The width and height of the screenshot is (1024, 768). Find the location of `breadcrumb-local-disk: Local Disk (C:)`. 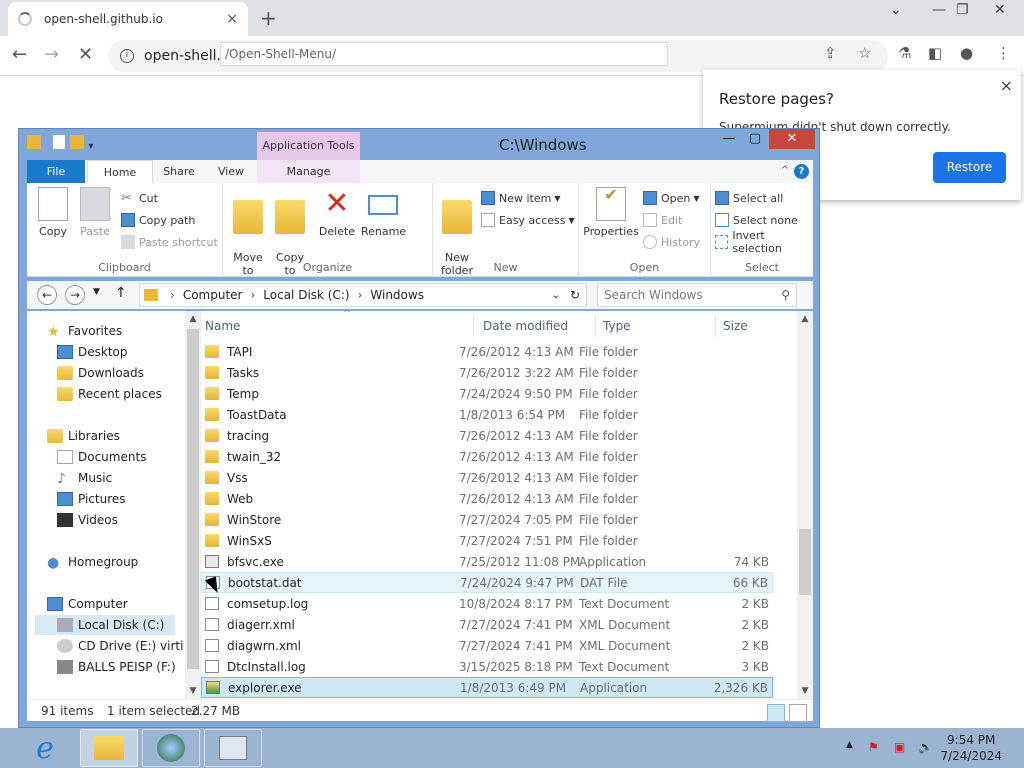

breadcrumb-local-disk: Local Disk (C:) is located at coordinates (306, 295).